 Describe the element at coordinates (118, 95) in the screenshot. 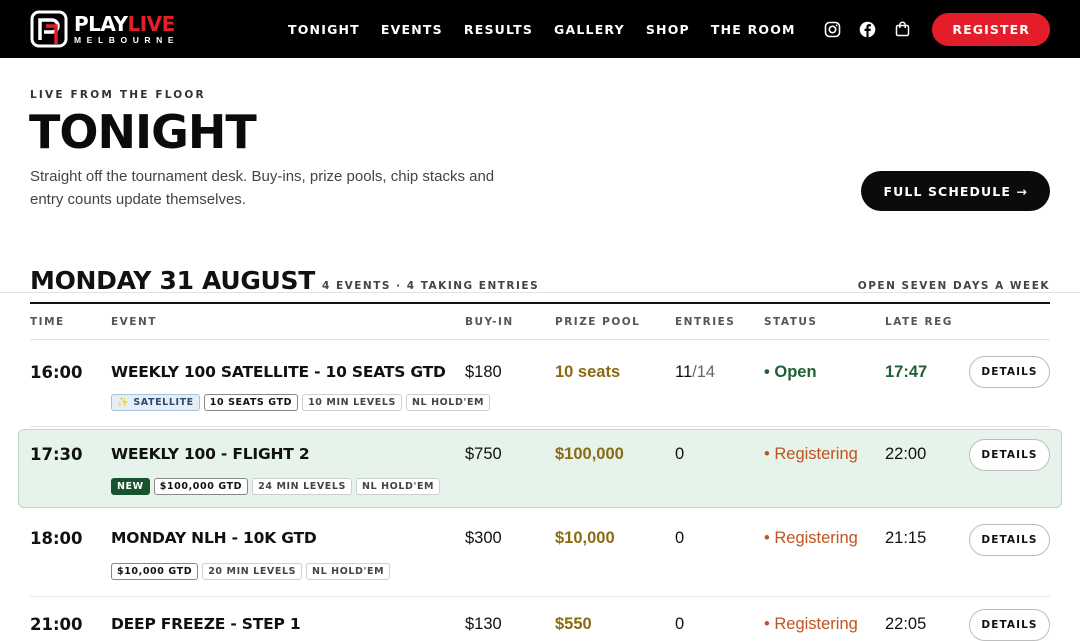

I see `hero-eyebrow: LIVE FROM THE FLOOR` at that location.